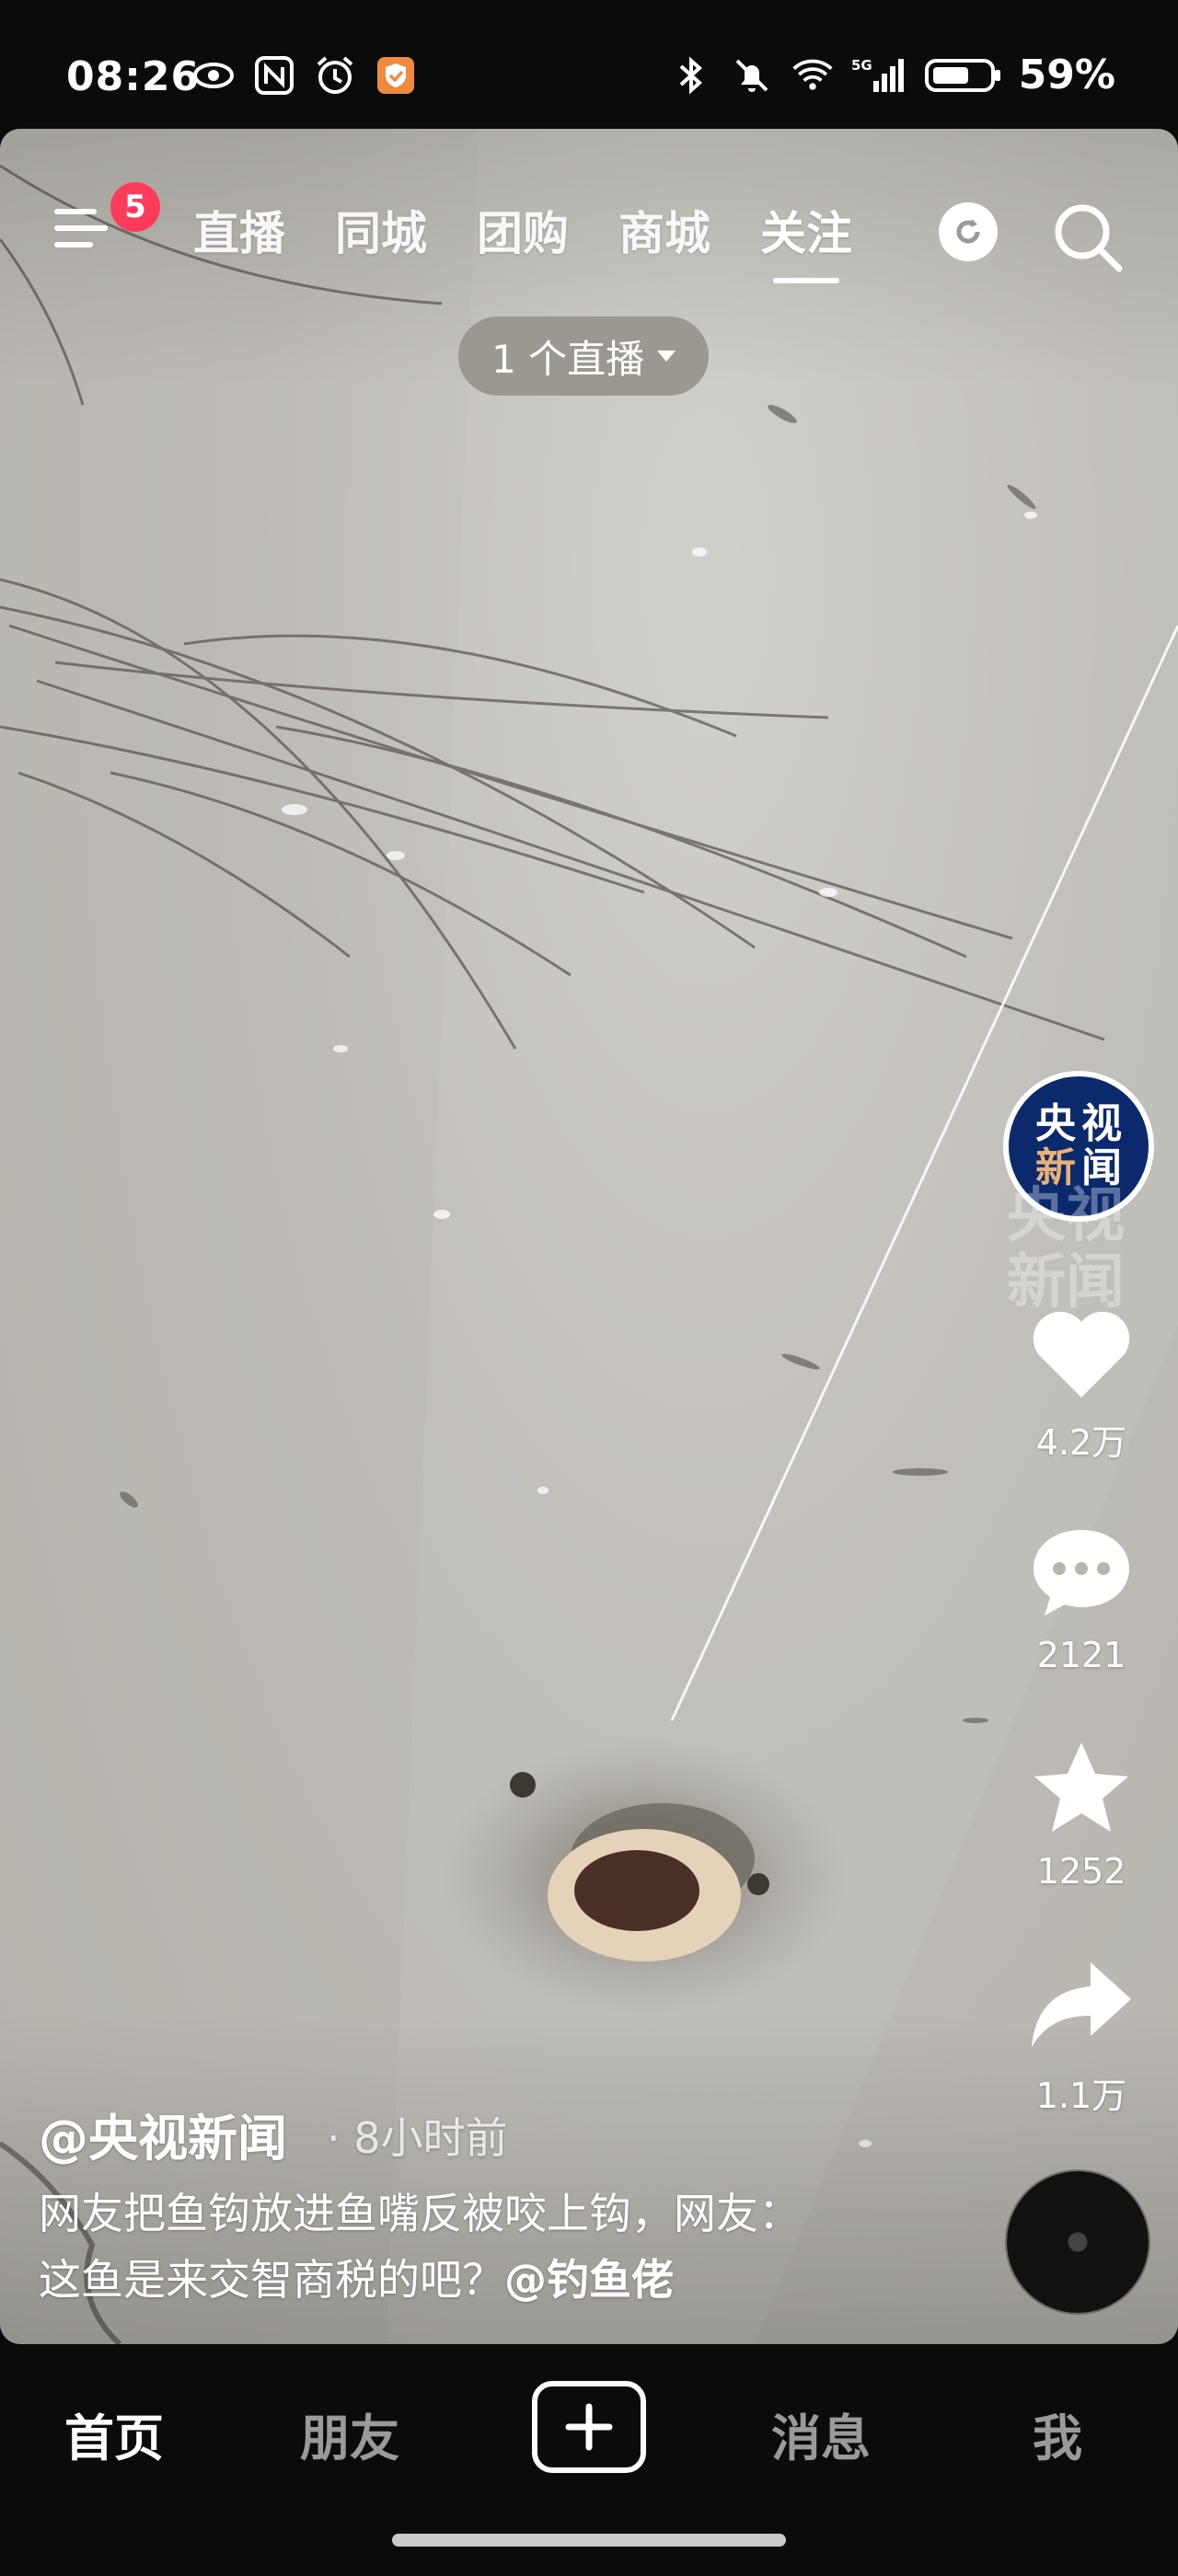  I want to click on like-count: 4.2万, so click(1081, 1442).